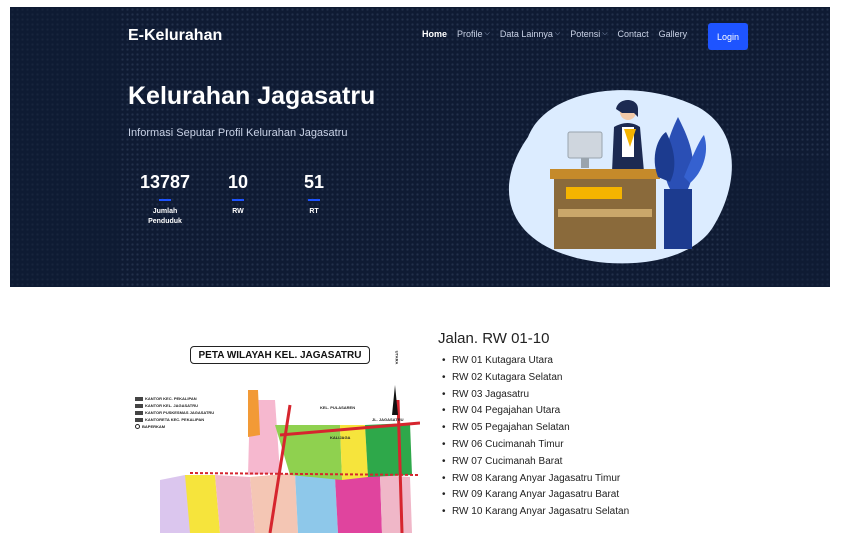  I want to click on list-item: RW 09 Karang Anyar Jagasatru Barat, so click(533, 495).